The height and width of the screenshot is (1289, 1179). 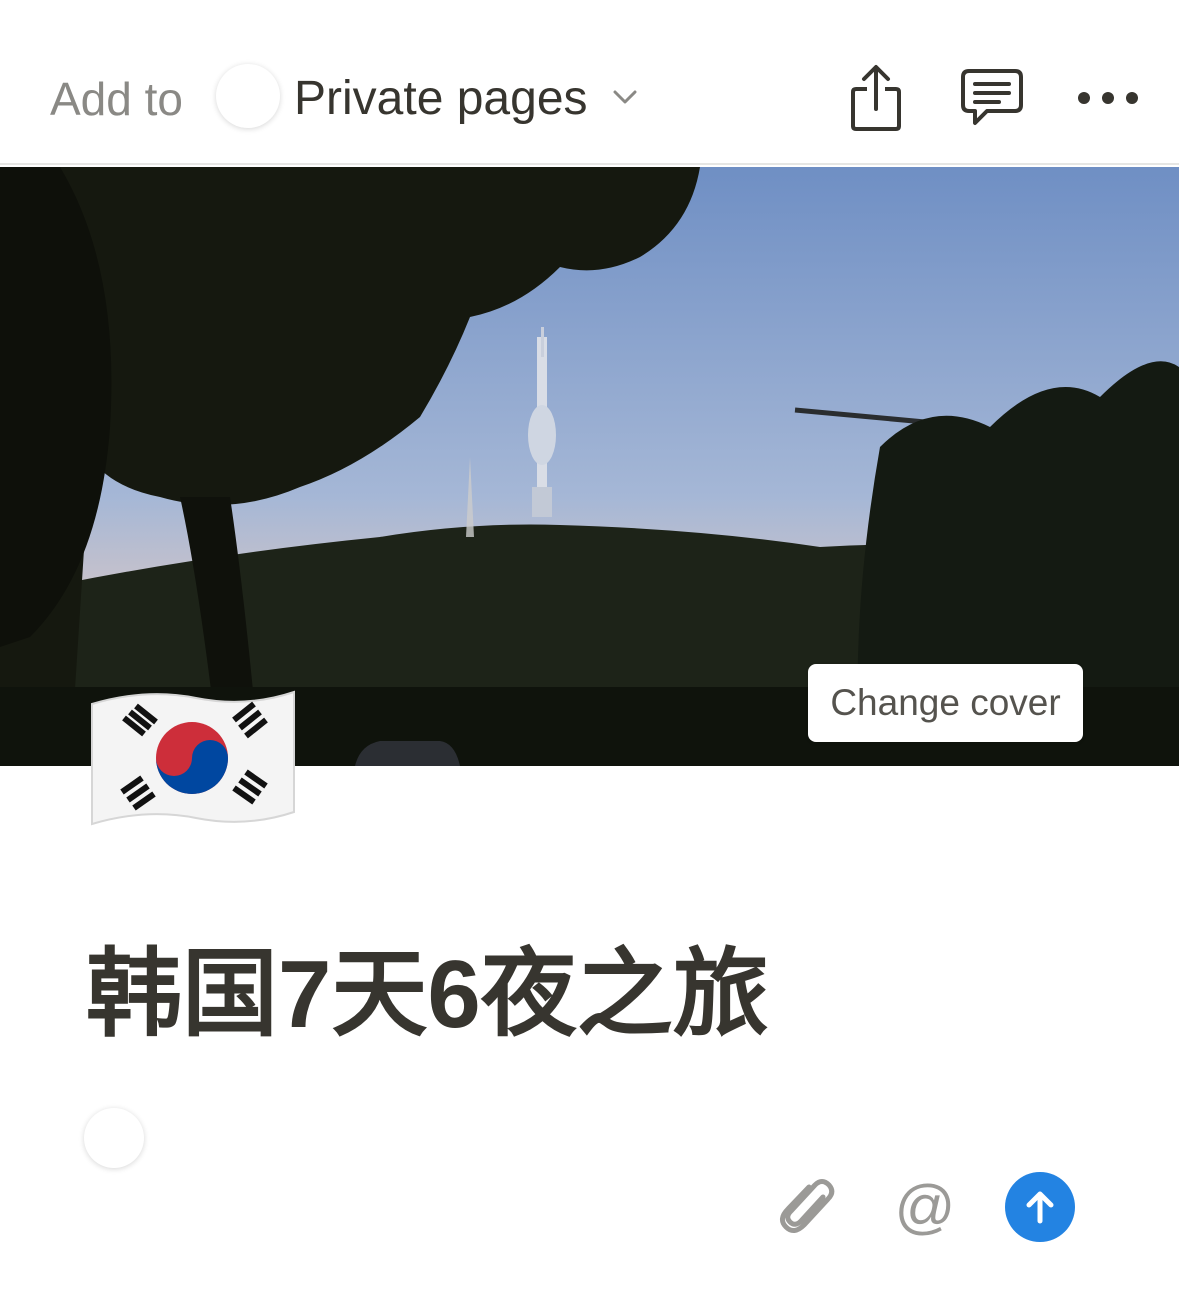 I want to click on south-korea-flag-icon, so click(x=193, y=759).